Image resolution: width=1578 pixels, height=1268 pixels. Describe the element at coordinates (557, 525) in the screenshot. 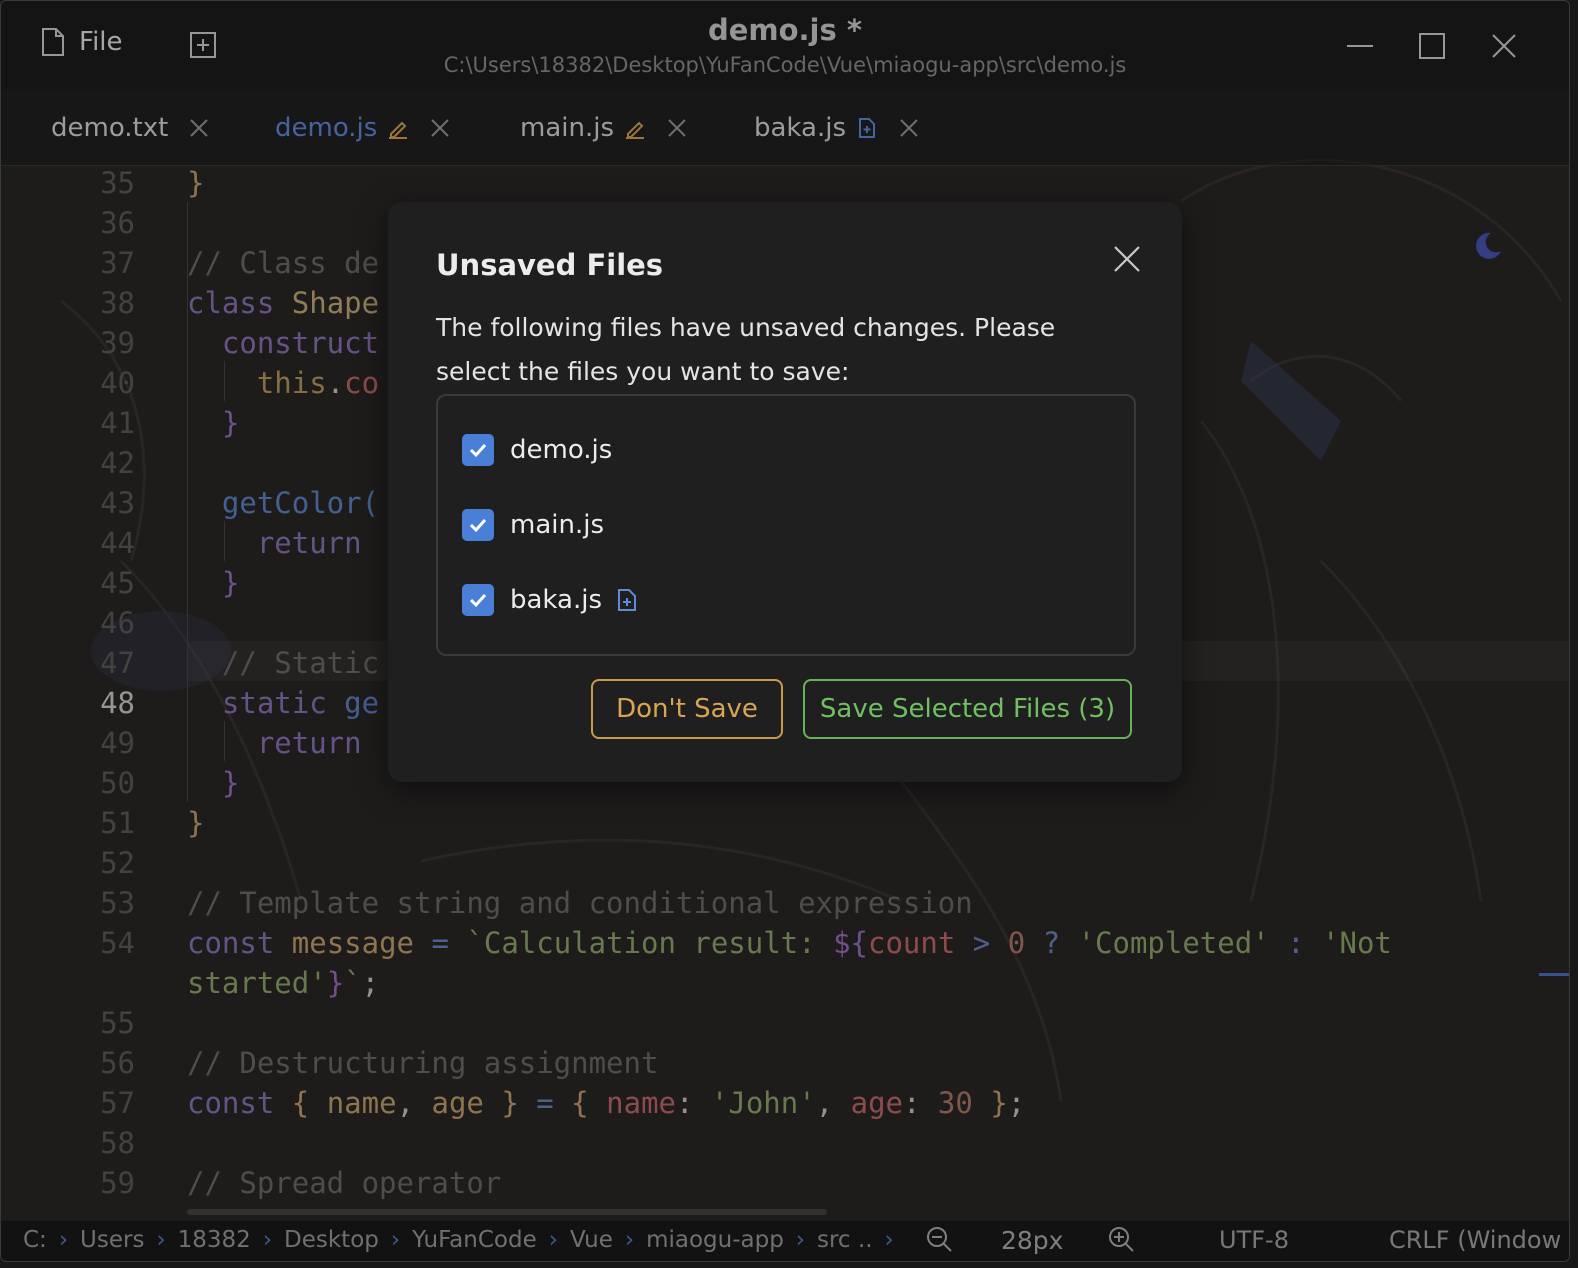

I see `file-name: main.js` at that location.